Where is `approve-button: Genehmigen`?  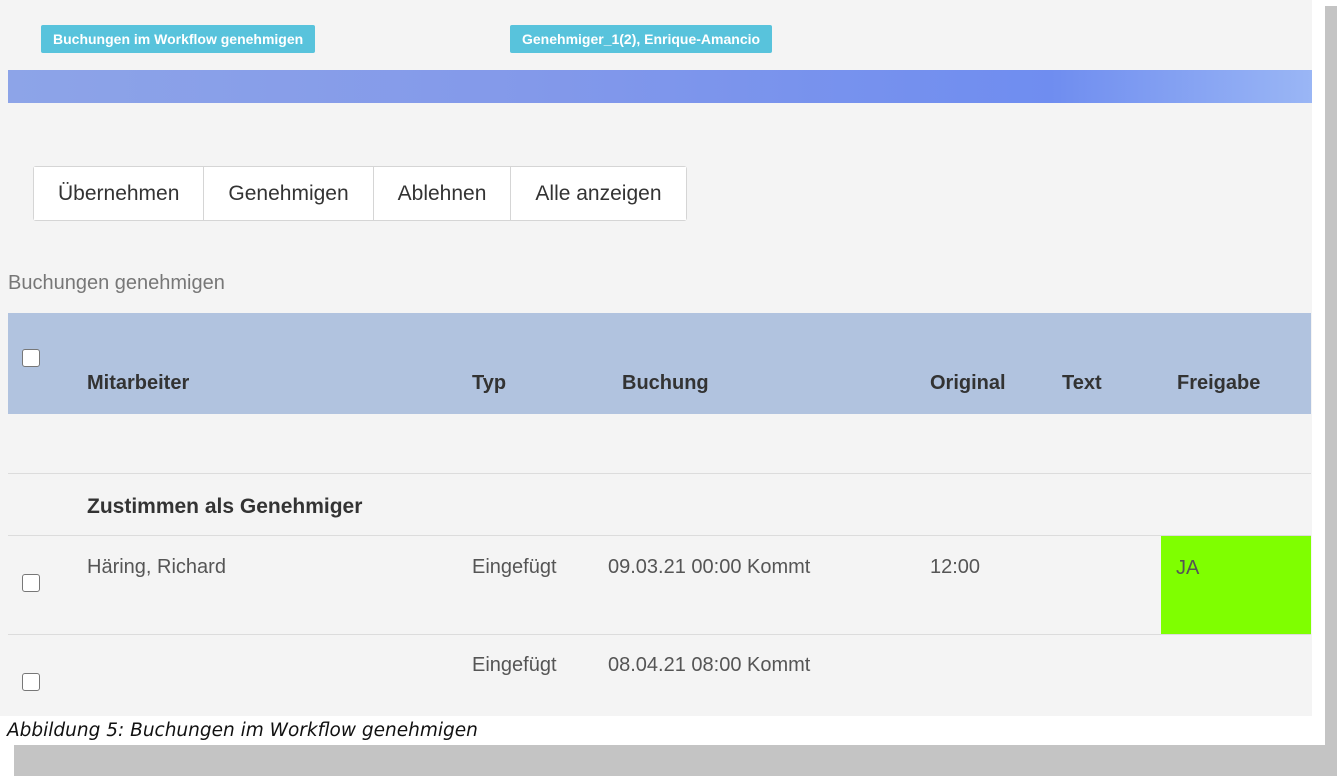
approve-button: Genehmigen is located at coordinates (289, 193).